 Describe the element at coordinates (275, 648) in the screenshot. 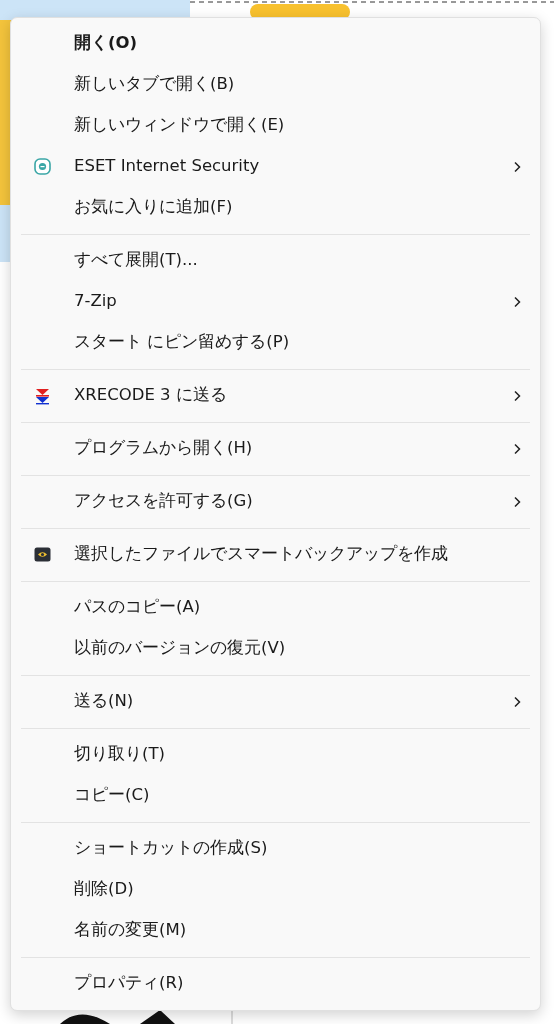

I see `menu-item: 以前のバージョンの復元(V)` at that location.